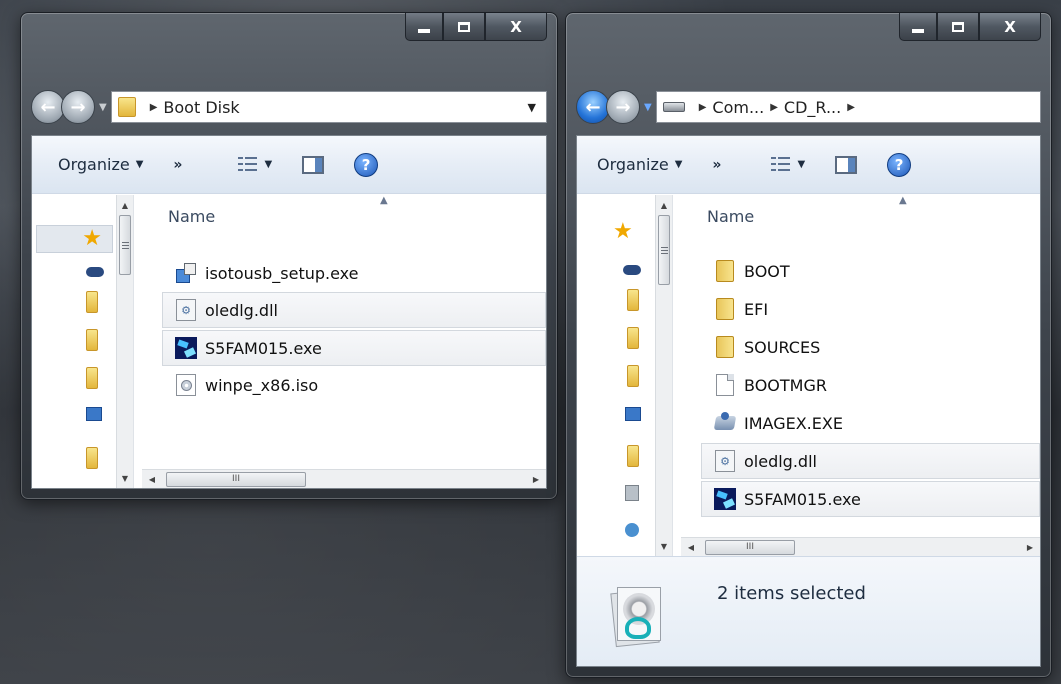 This screenshot has height=684, width=1061. Describe the element at coordinates (870, 423) in the screenshot. I see `file-item: IMAGEX.EXE` at that location.